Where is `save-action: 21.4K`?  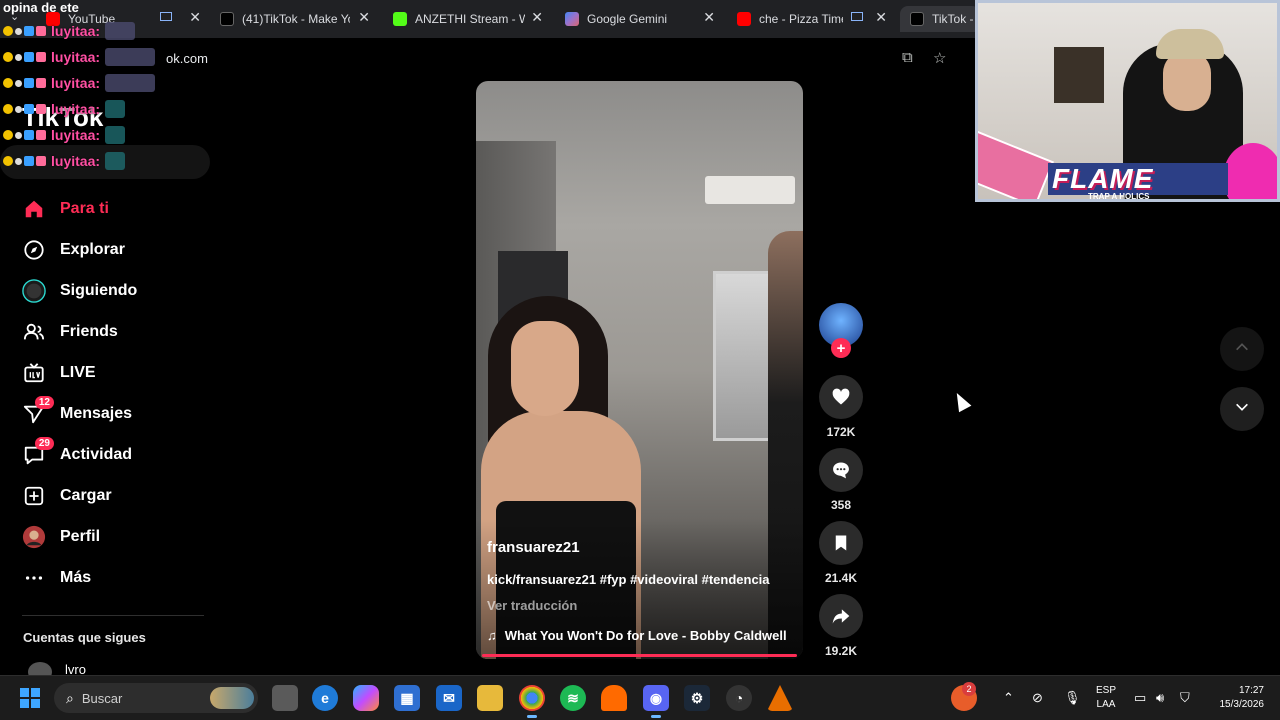 save-action: 21.4K is located at coordinates (841, 553).